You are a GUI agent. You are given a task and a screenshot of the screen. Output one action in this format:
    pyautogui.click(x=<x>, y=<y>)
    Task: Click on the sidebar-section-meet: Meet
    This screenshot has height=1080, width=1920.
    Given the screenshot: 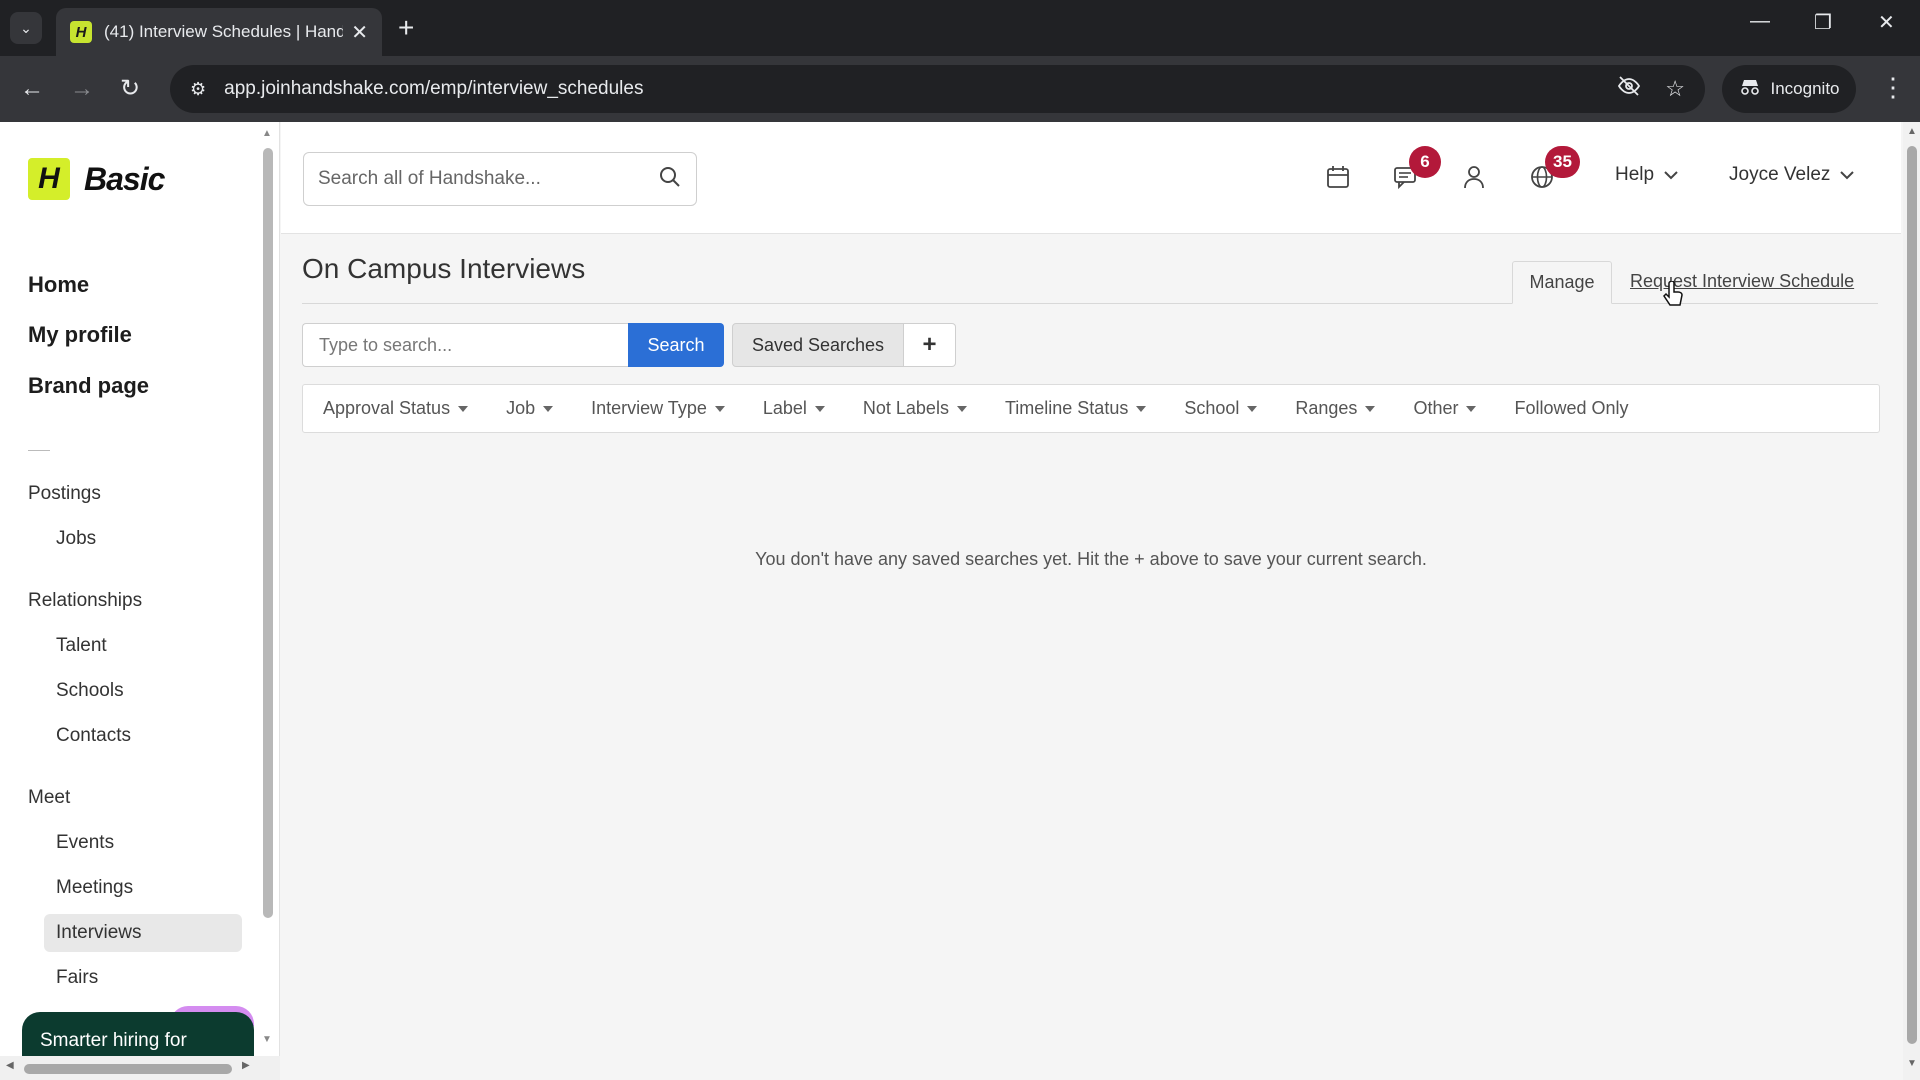 What is the action you would take?
    pyautogui.click(x=49, y=797)
    